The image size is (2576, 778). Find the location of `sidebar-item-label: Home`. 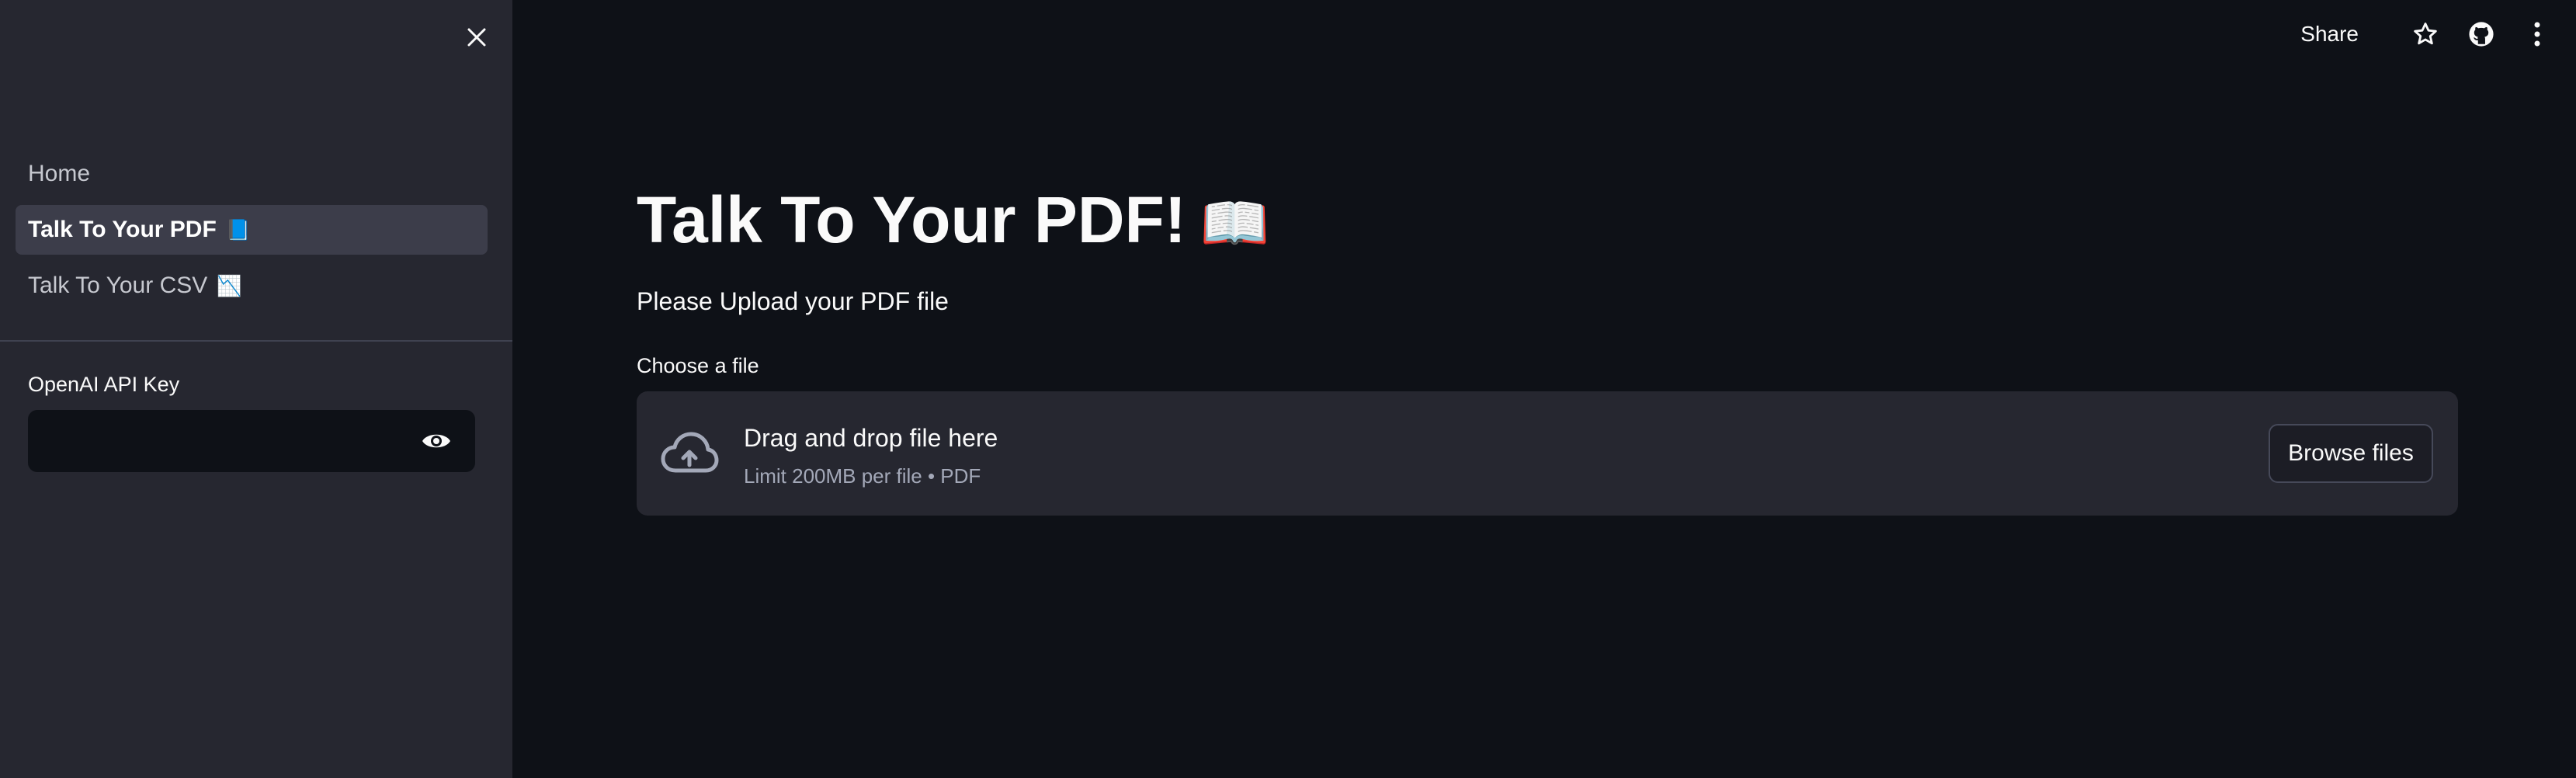

sidebar-item-label: Home is located at coordinates (60, 173).